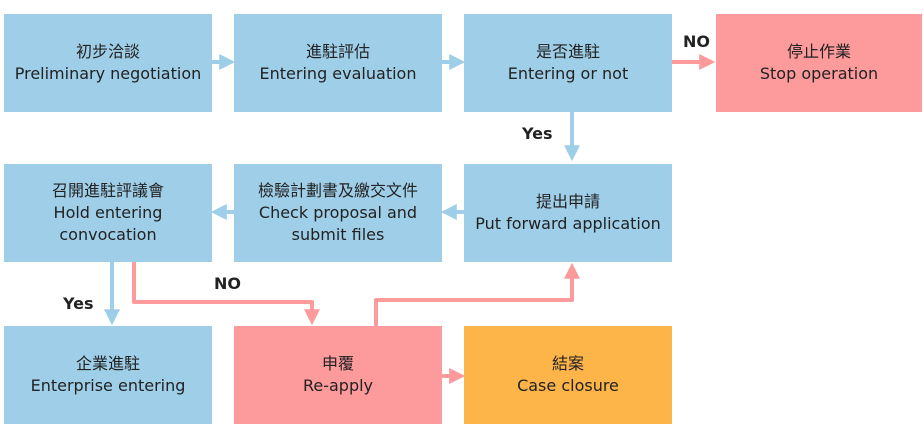  What do you see at coordinates (567, 201) in the screenshot?
I see `node-label-zh: 提出申請` at bounding box center [567, 201].